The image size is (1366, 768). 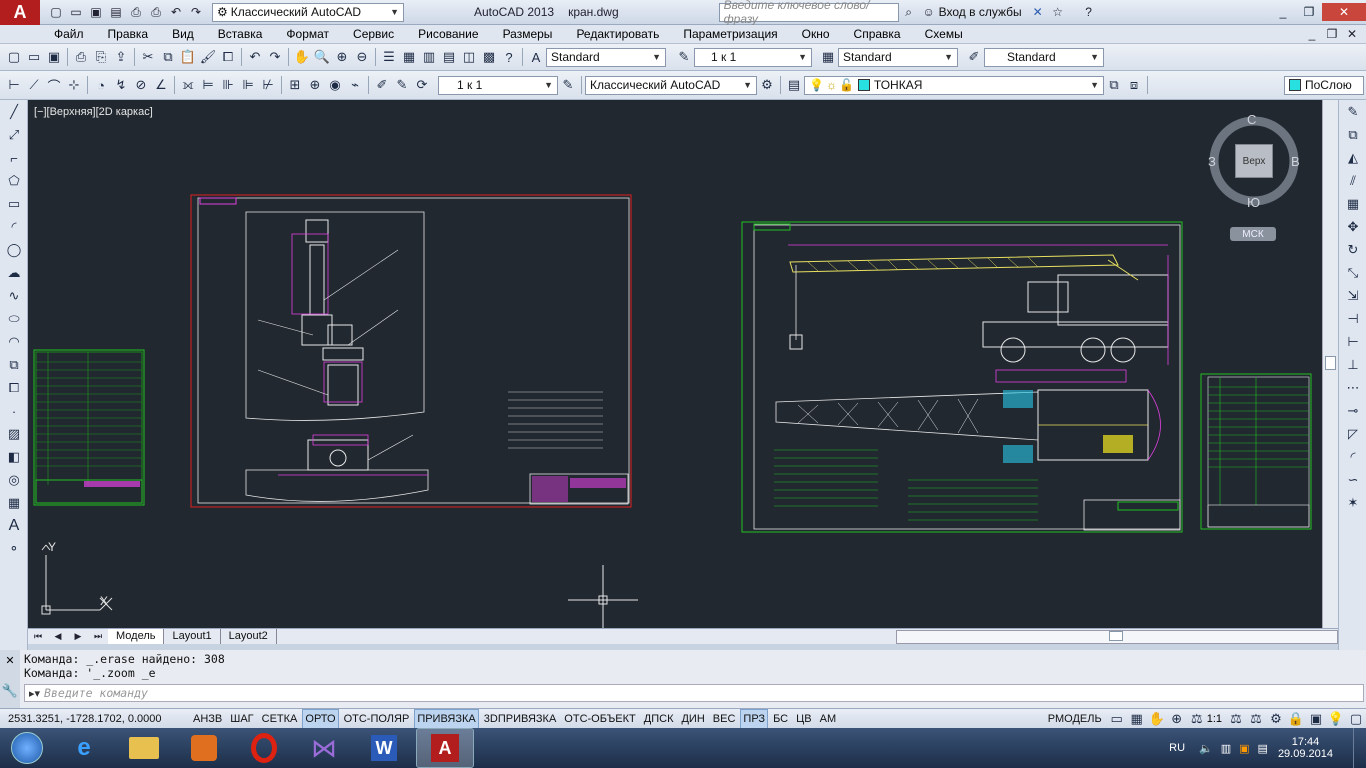 I want to click on star-icon: ☆, so click(x=1058, y=12).